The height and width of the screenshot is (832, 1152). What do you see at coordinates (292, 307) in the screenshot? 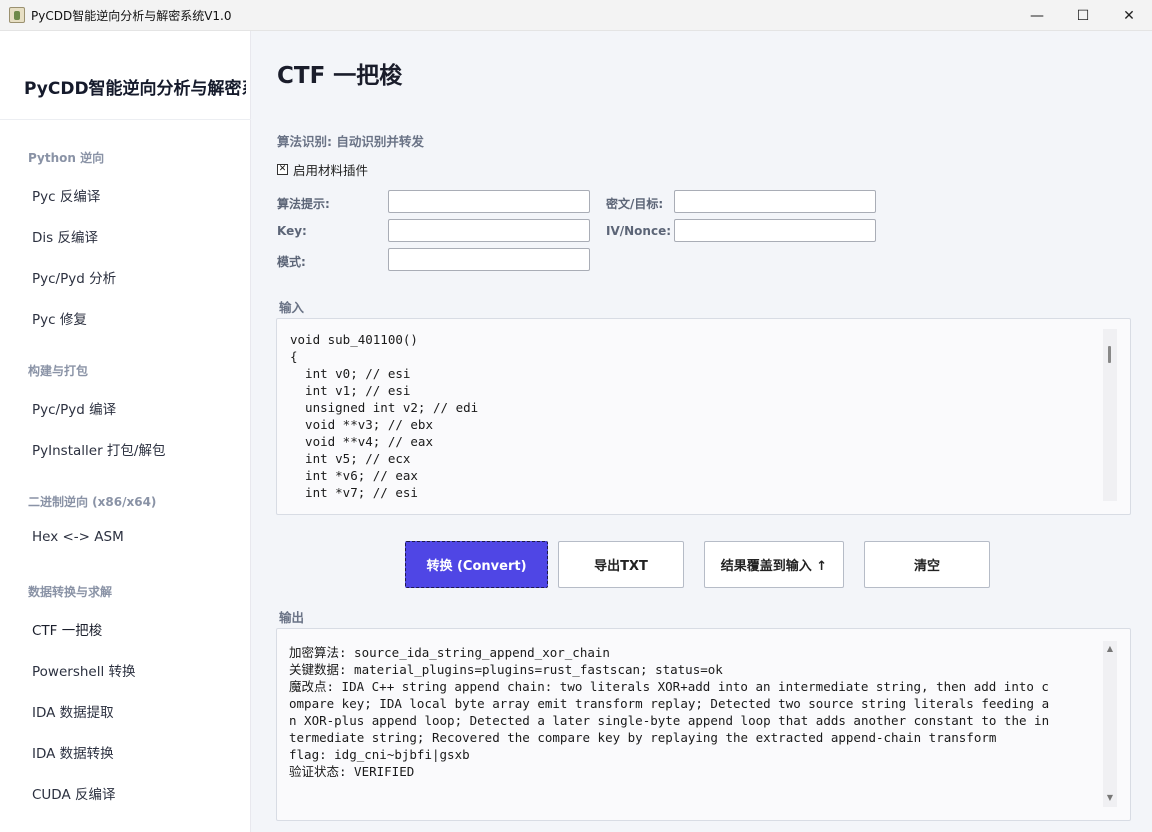
I see `input-section-label: 输入` at bounding box center [292, 307].